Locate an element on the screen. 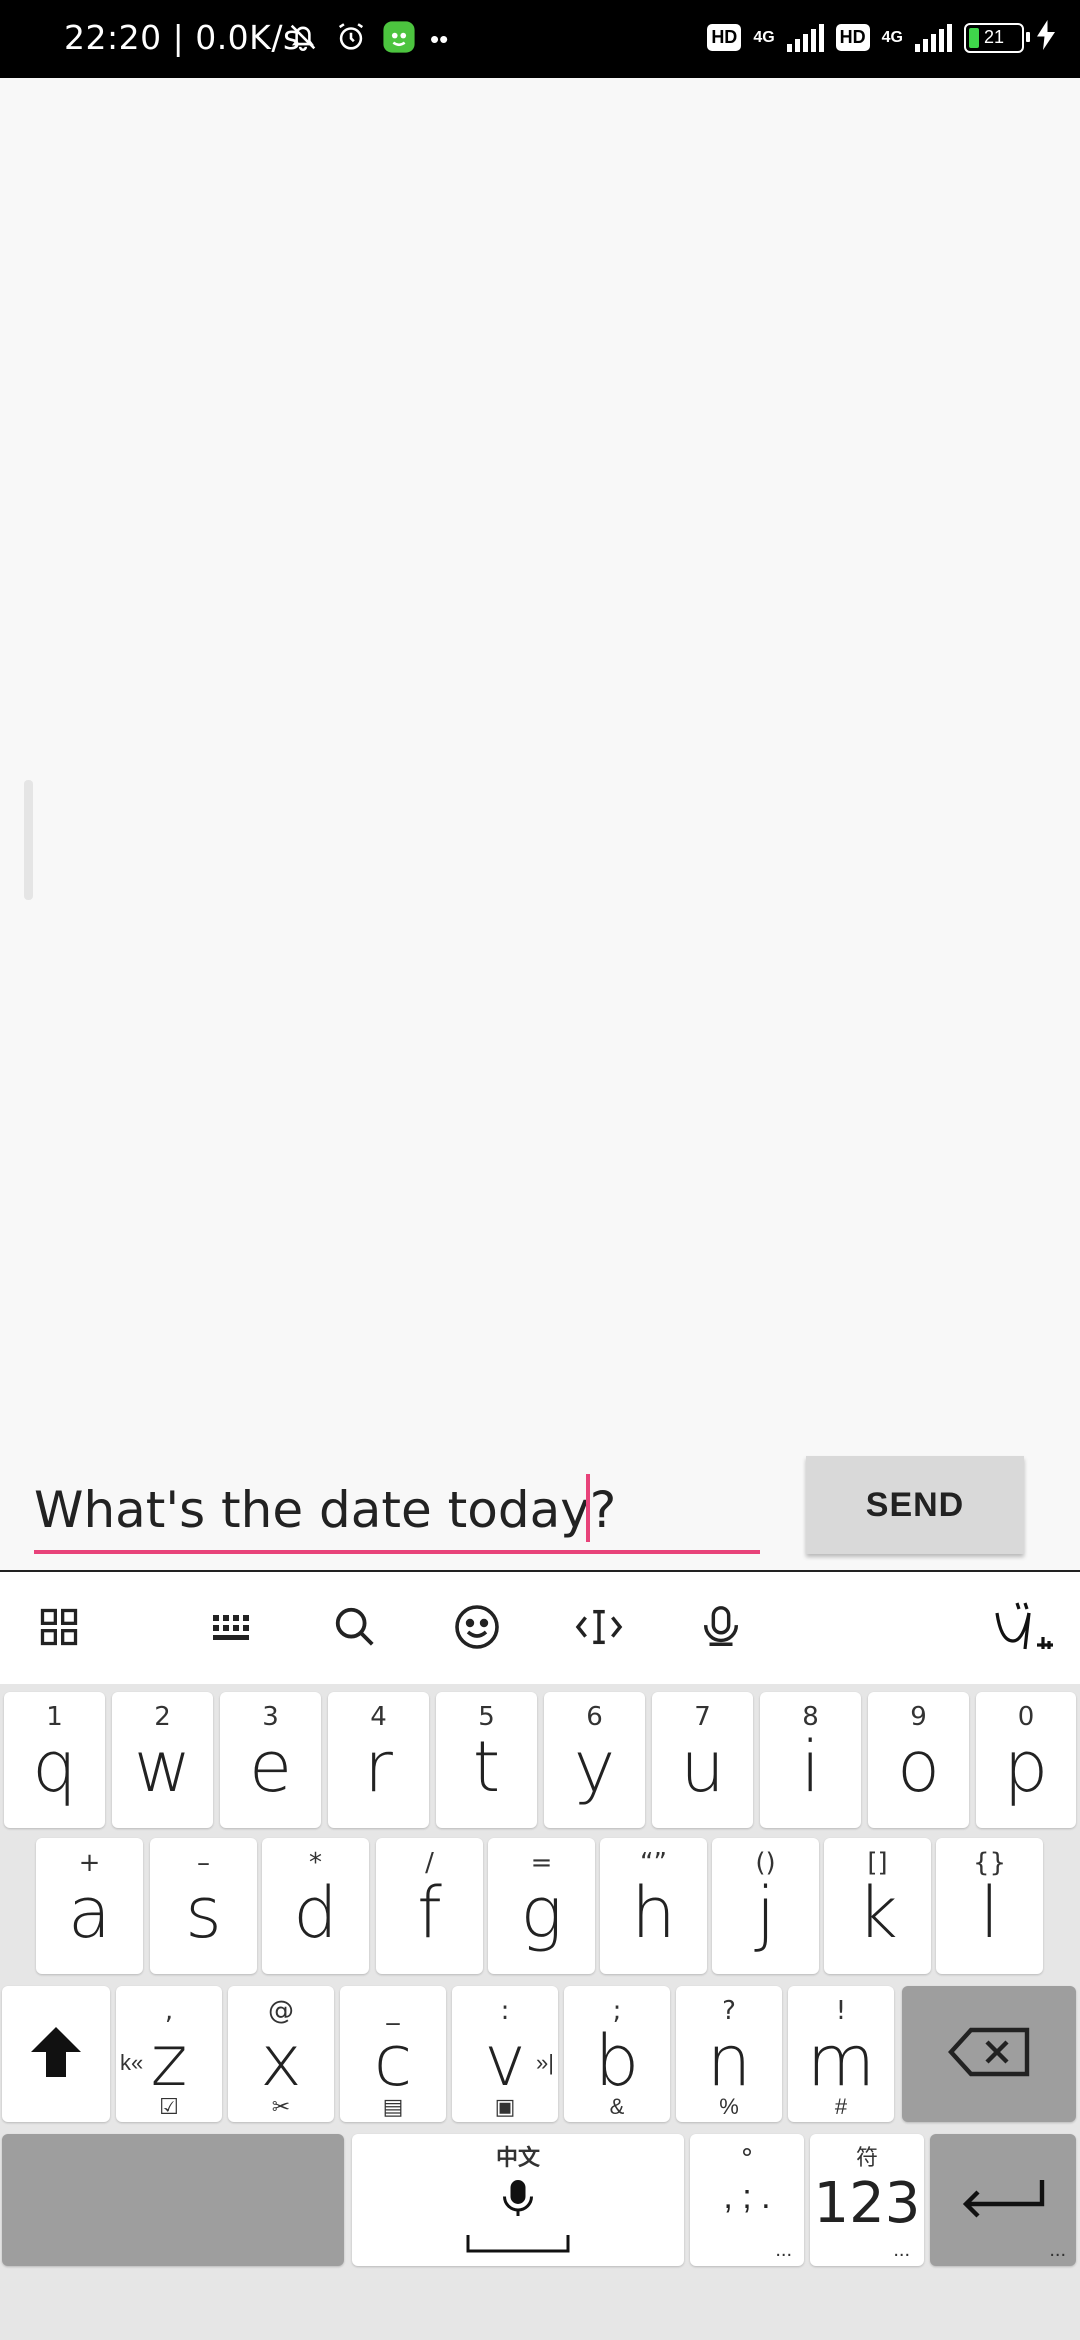 The height and width of the screenshot is (2340, 1080). key-w: 2 w is located at coordinates (162, 1760).